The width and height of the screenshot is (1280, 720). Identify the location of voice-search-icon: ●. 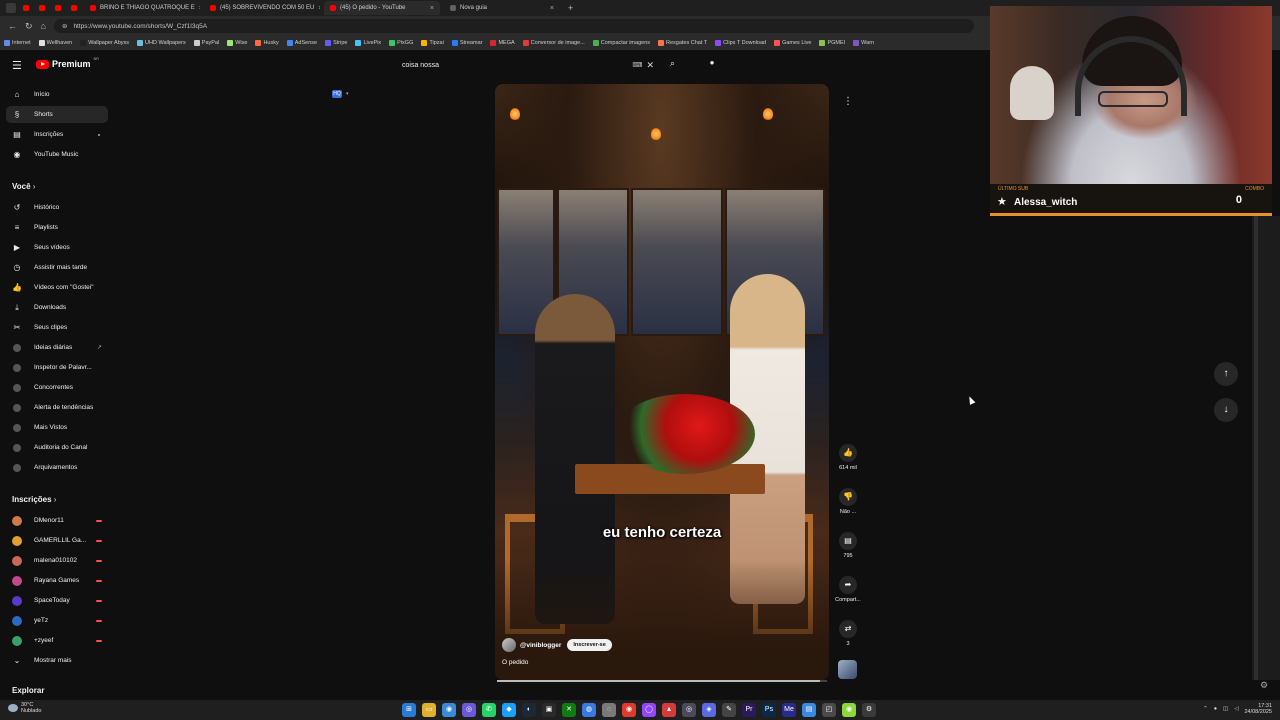
(712, 65).